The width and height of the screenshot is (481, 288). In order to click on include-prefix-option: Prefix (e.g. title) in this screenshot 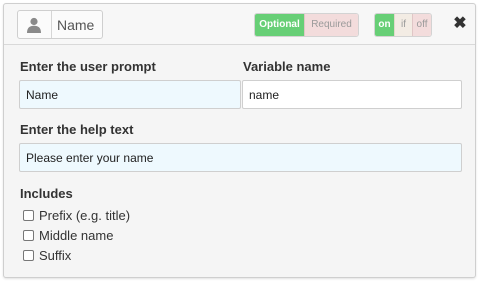, I will do `click(76, 215)`.